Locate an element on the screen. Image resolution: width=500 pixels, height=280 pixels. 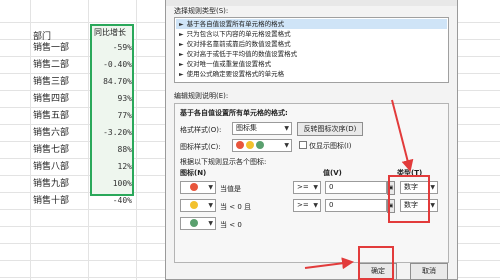
growth-cell: 12% is located at coordinates (125, 167).